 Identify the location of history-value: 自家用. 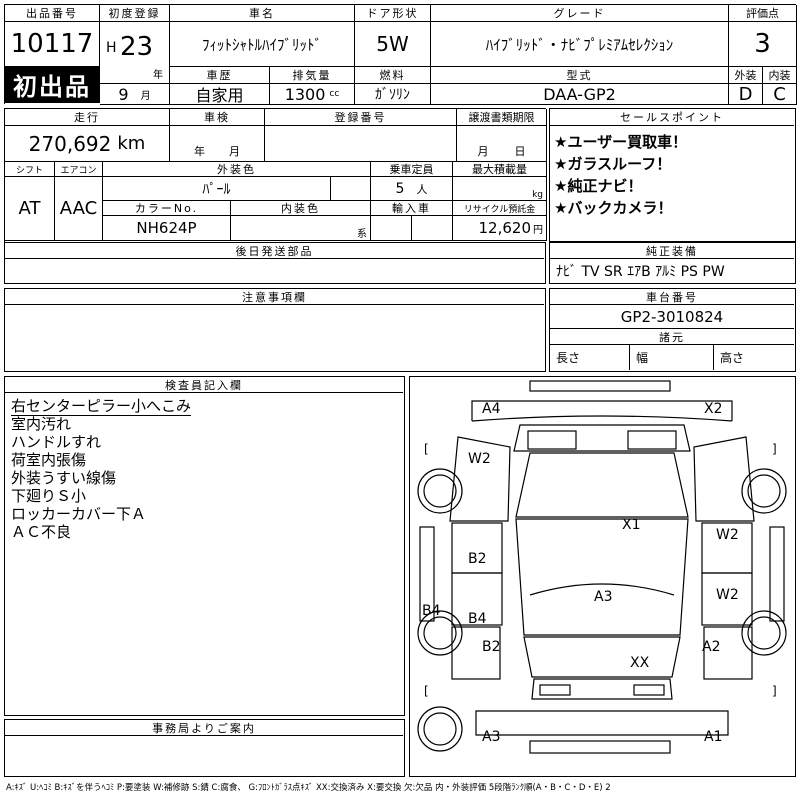
(220, 94).